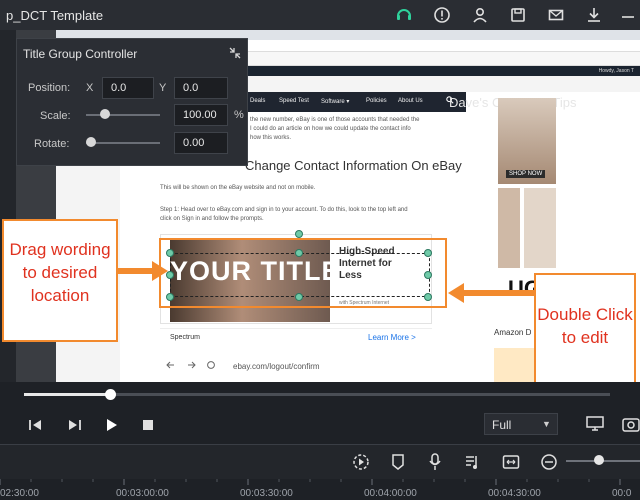 This screenshot has height=500, width=640. I want to click on article-text: click on Sign in and follow the prompts., so click(212, 219).